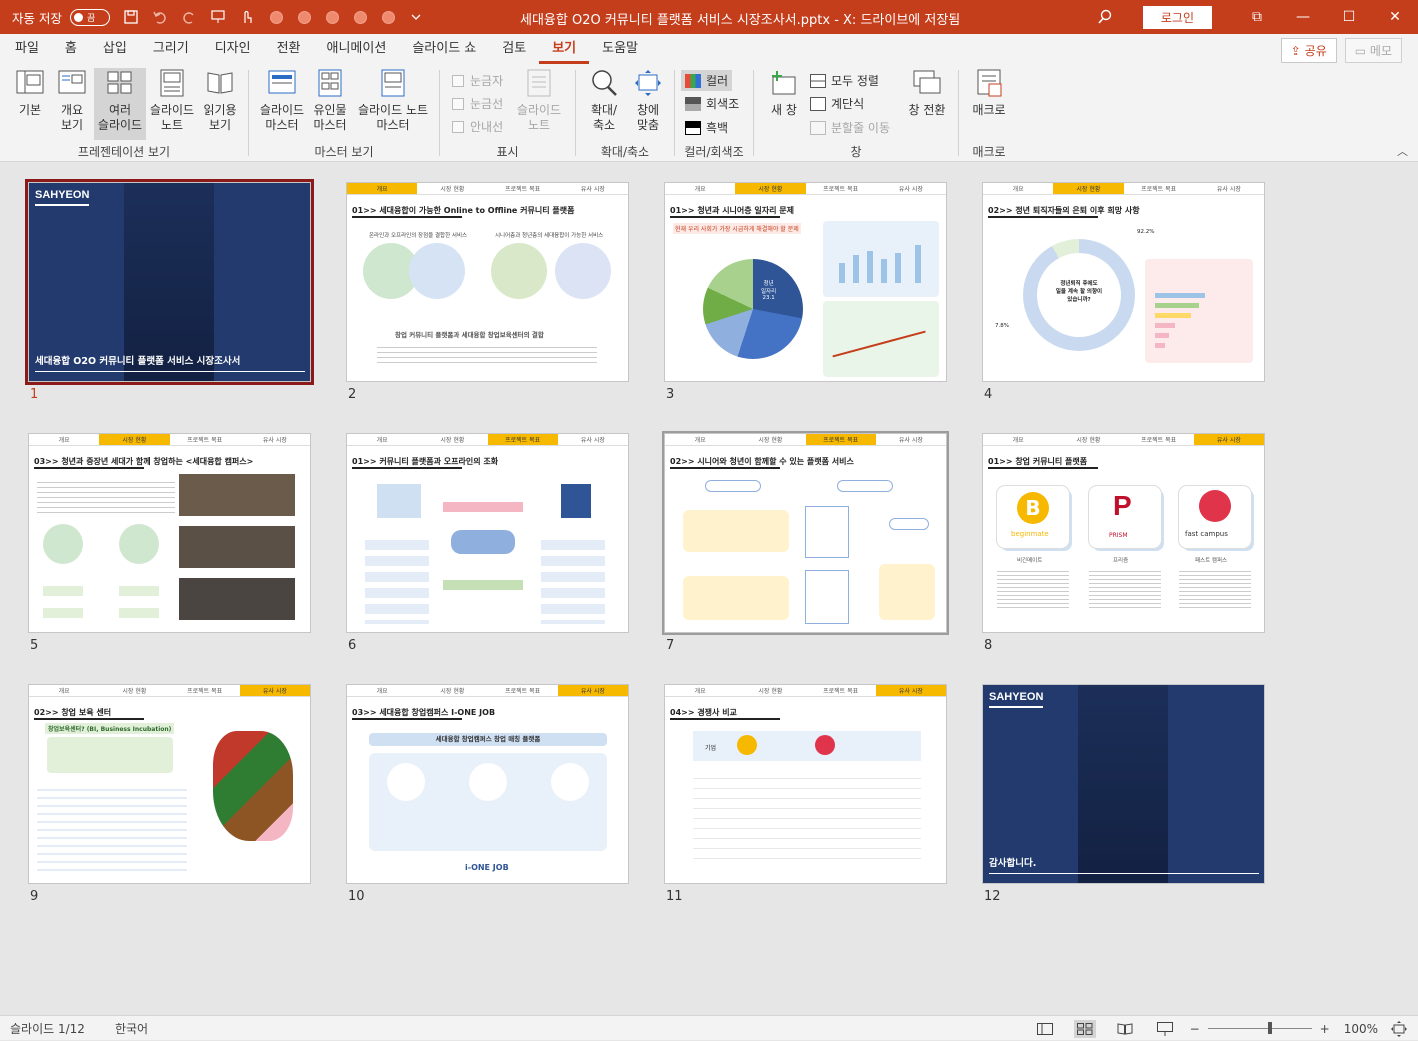 The height and width of the screenshot is (1041, 1418). What do you see at coordinates (989, 83) in the screenshot?
I see `macro-icon` at bounding box center [989, 83].